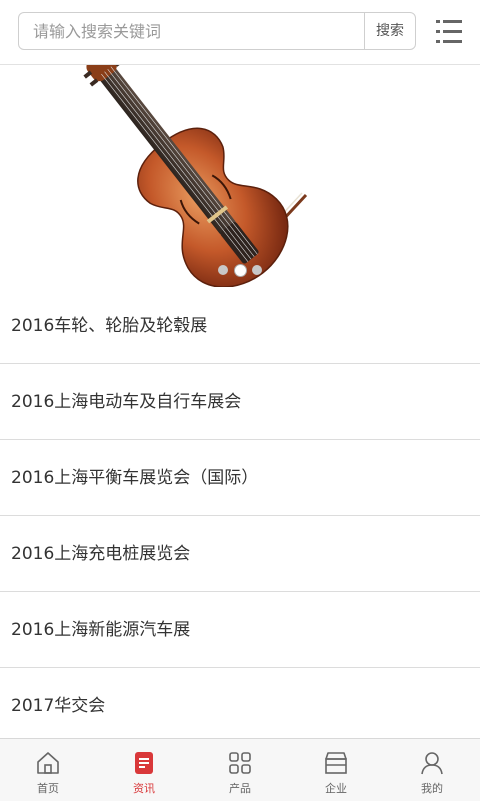  Describe the element at coordinates (48, 788) in the screenshot. I see `nav-label: 首页` at that location.